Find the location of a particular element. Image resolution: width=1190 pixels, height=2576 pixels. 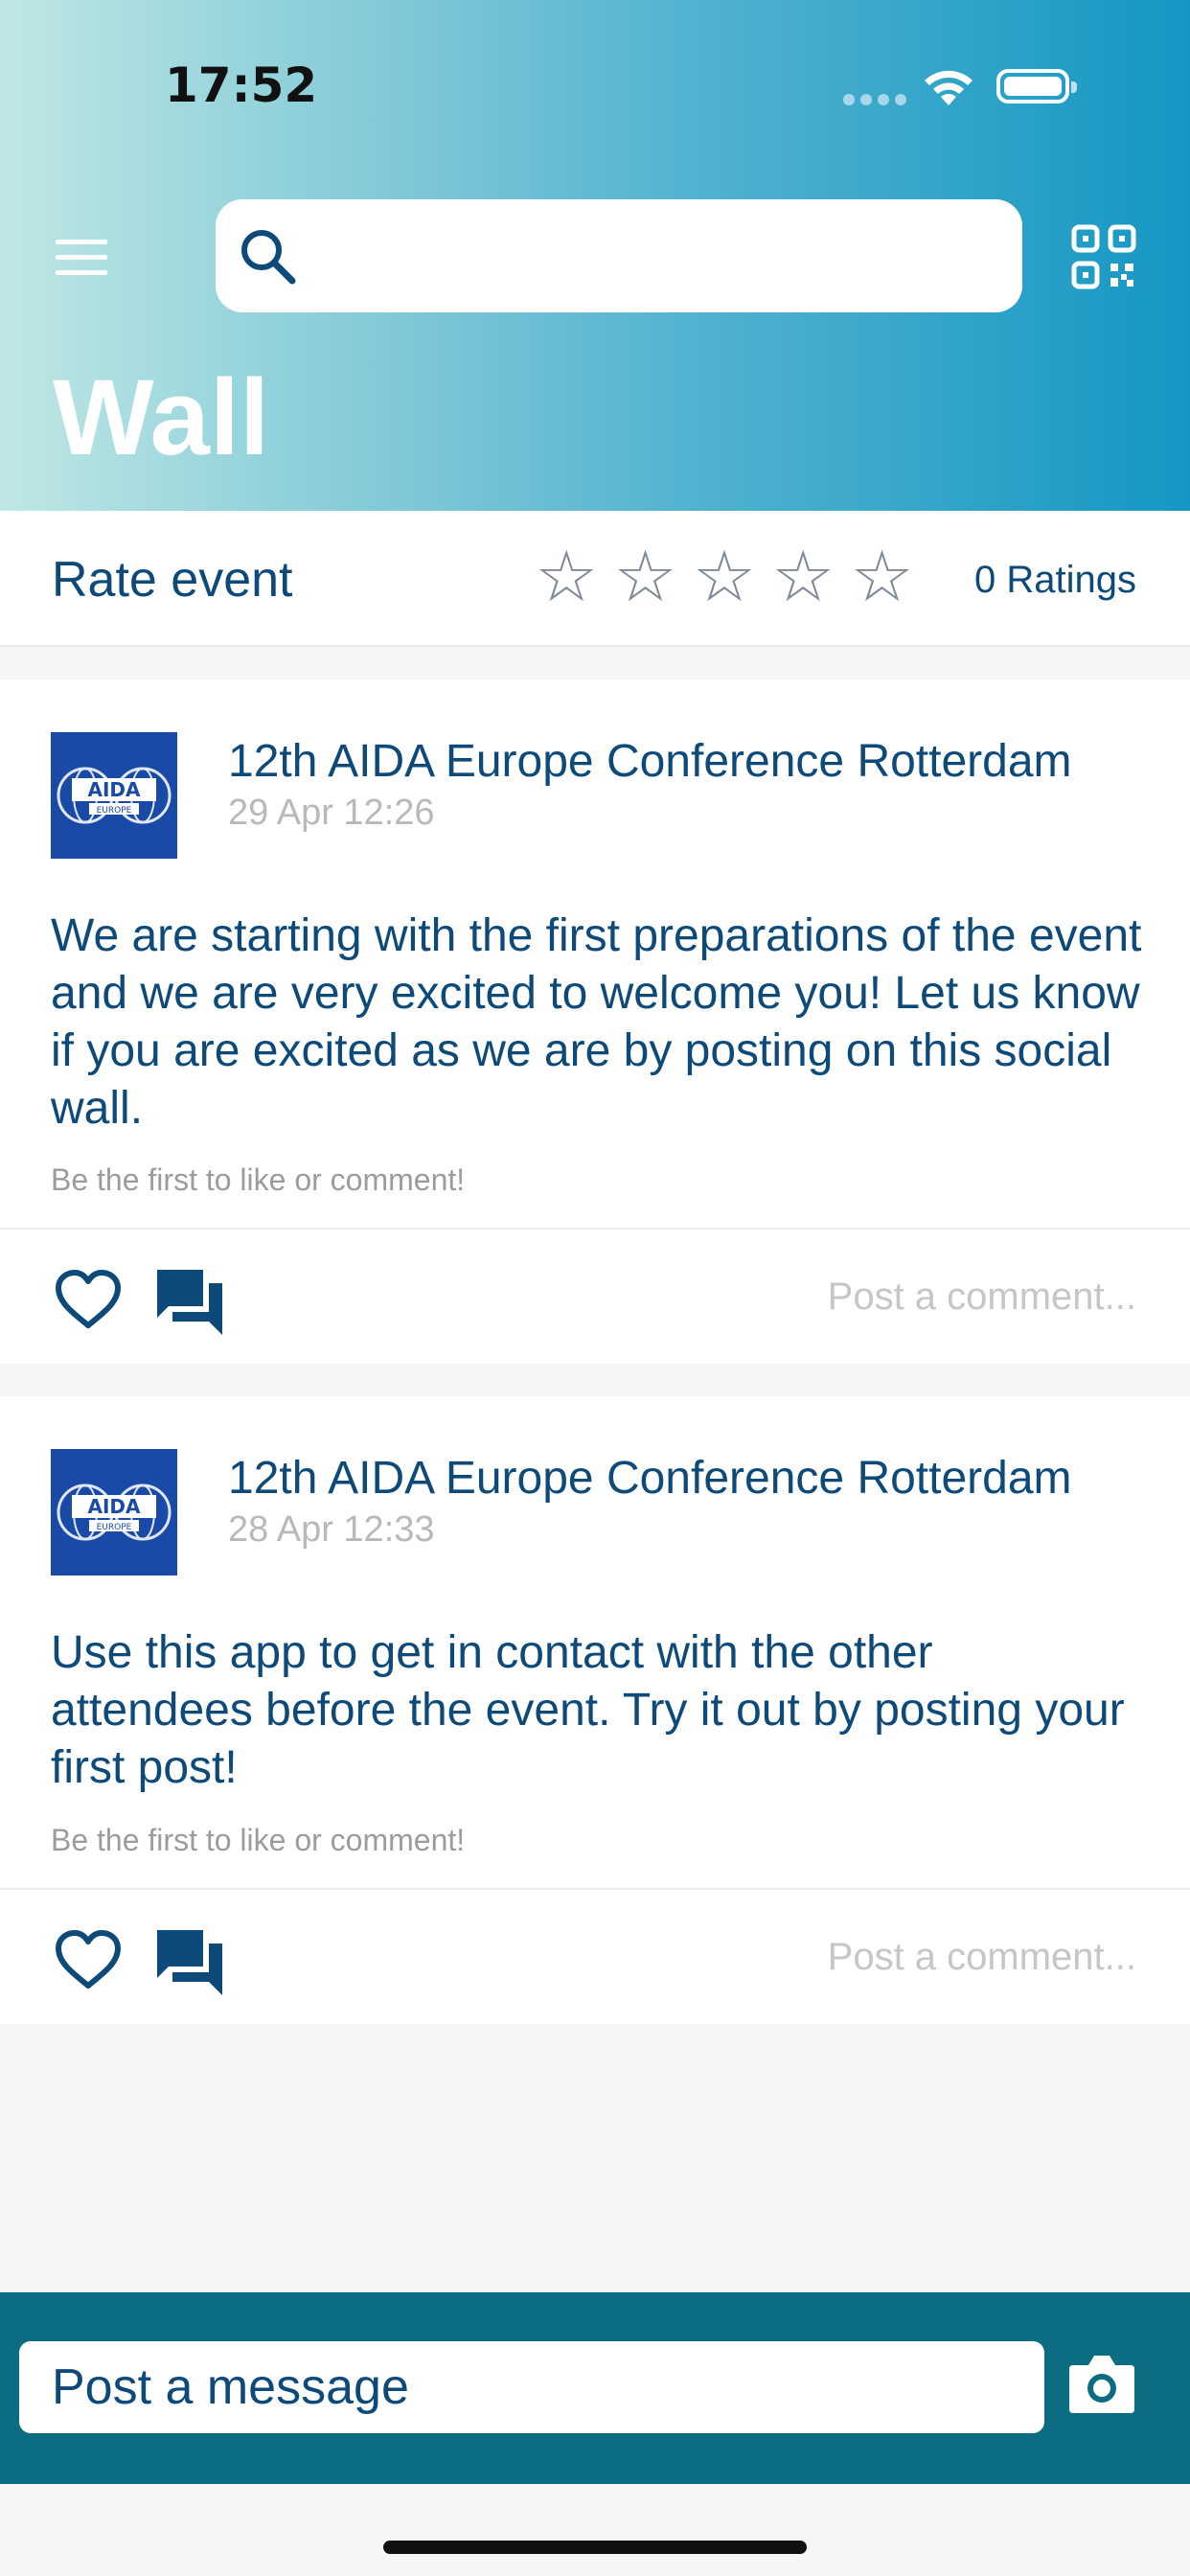

camera-icon is located at coordinates (1101, 2383).